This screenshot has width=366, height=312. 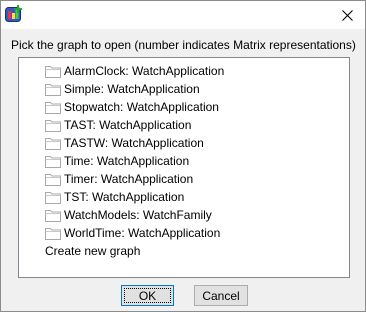 I want to click on list-item: Simple: WatchApplication, so click(x=122, y=89).